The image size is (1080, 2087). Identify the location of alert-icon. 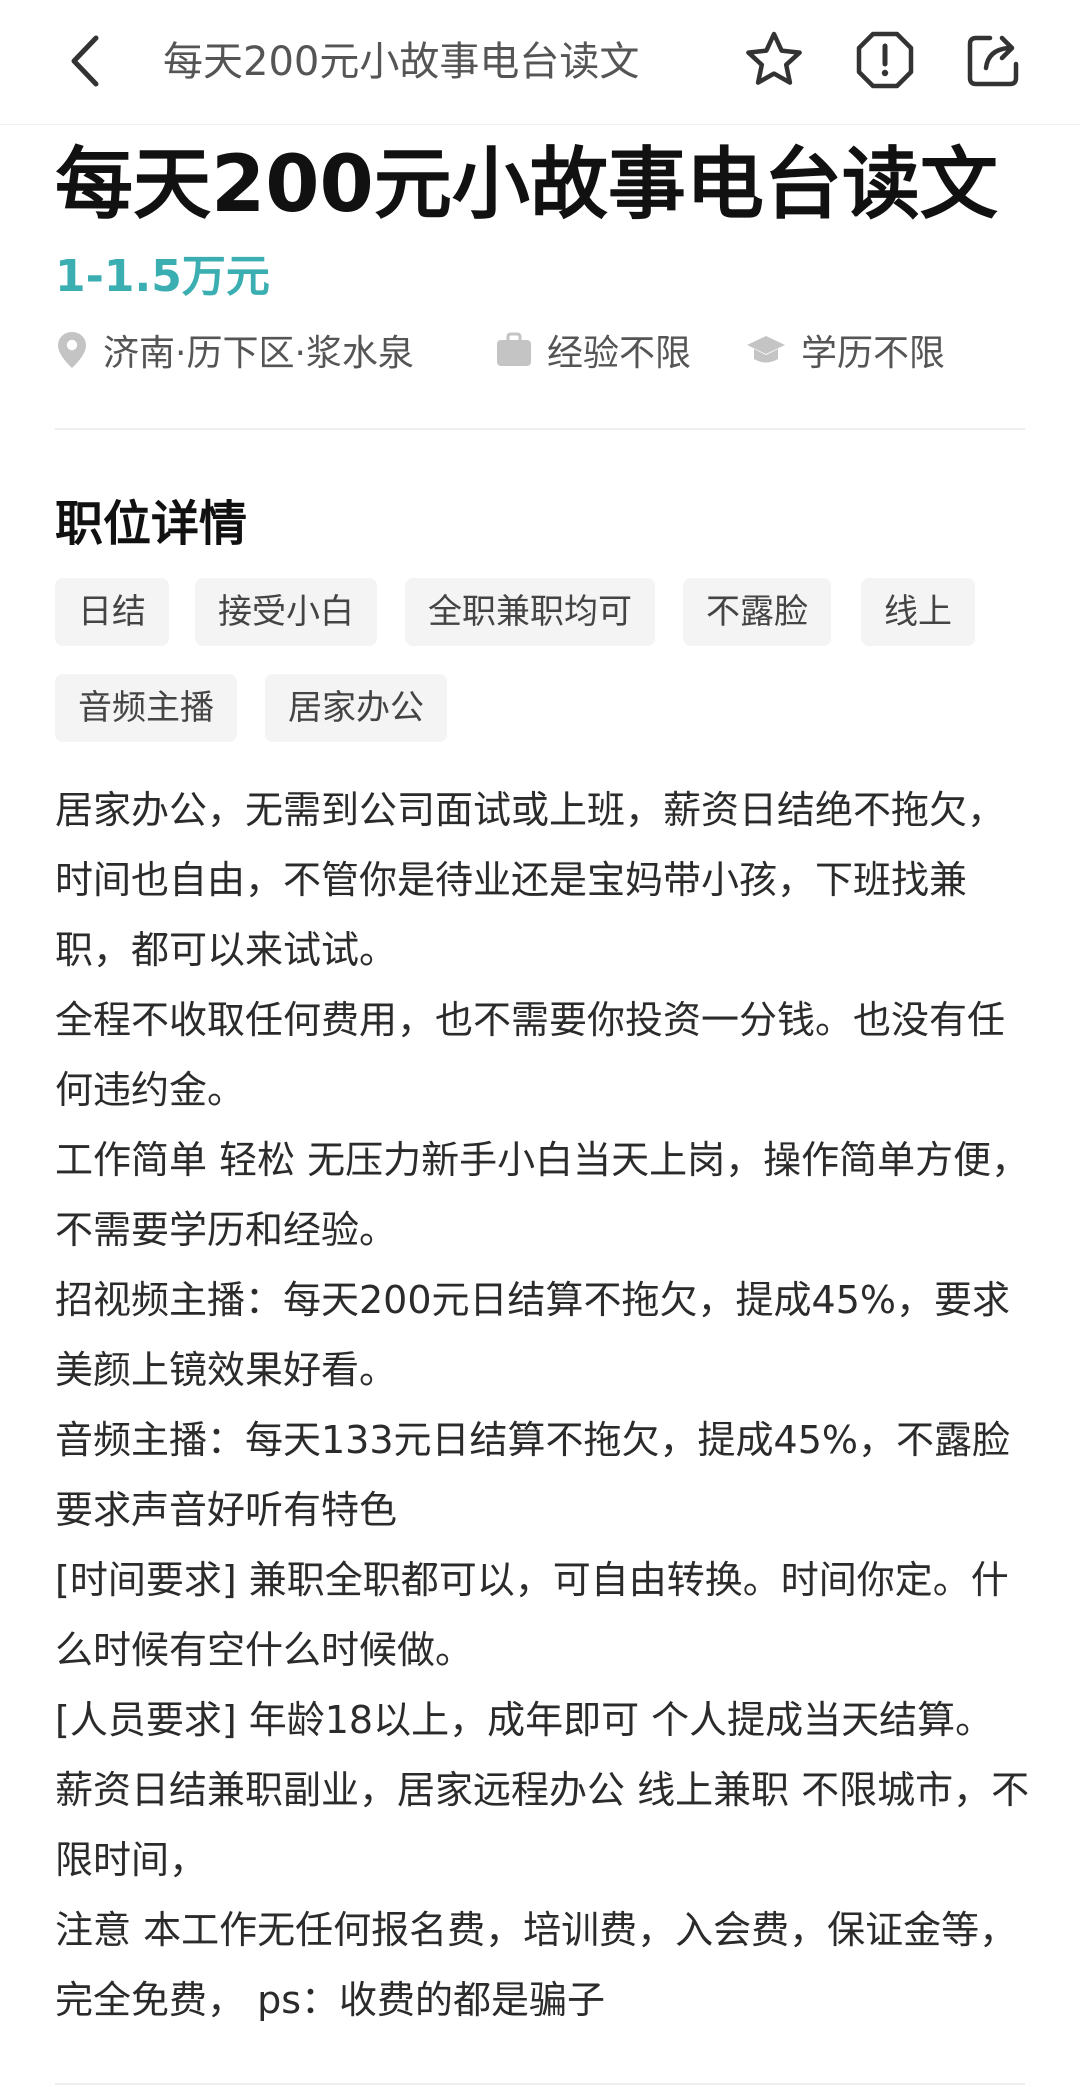
(885, 60).